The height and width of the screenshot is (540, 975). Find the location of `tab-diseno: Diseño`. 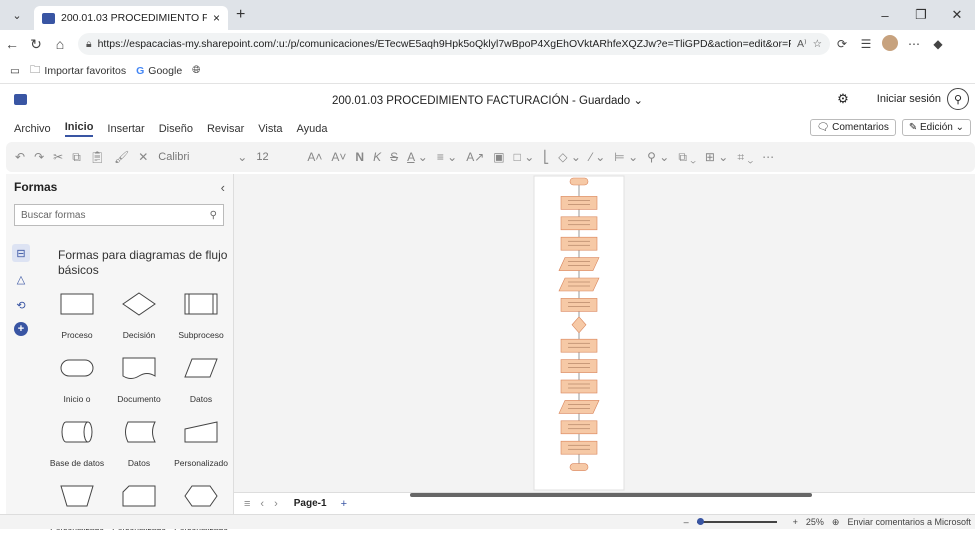

tab-diseno: Diseño is located at coordinates (176, 129).